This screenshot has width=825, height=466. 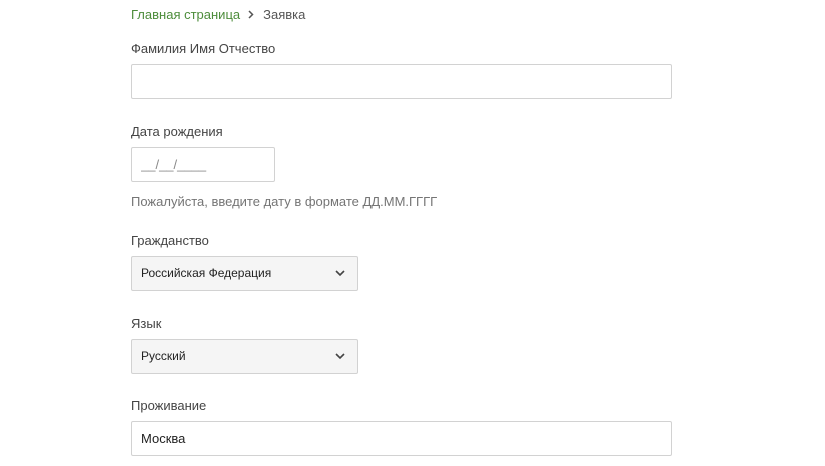 I want to click on full-name-input, so click(x=401, y=81).